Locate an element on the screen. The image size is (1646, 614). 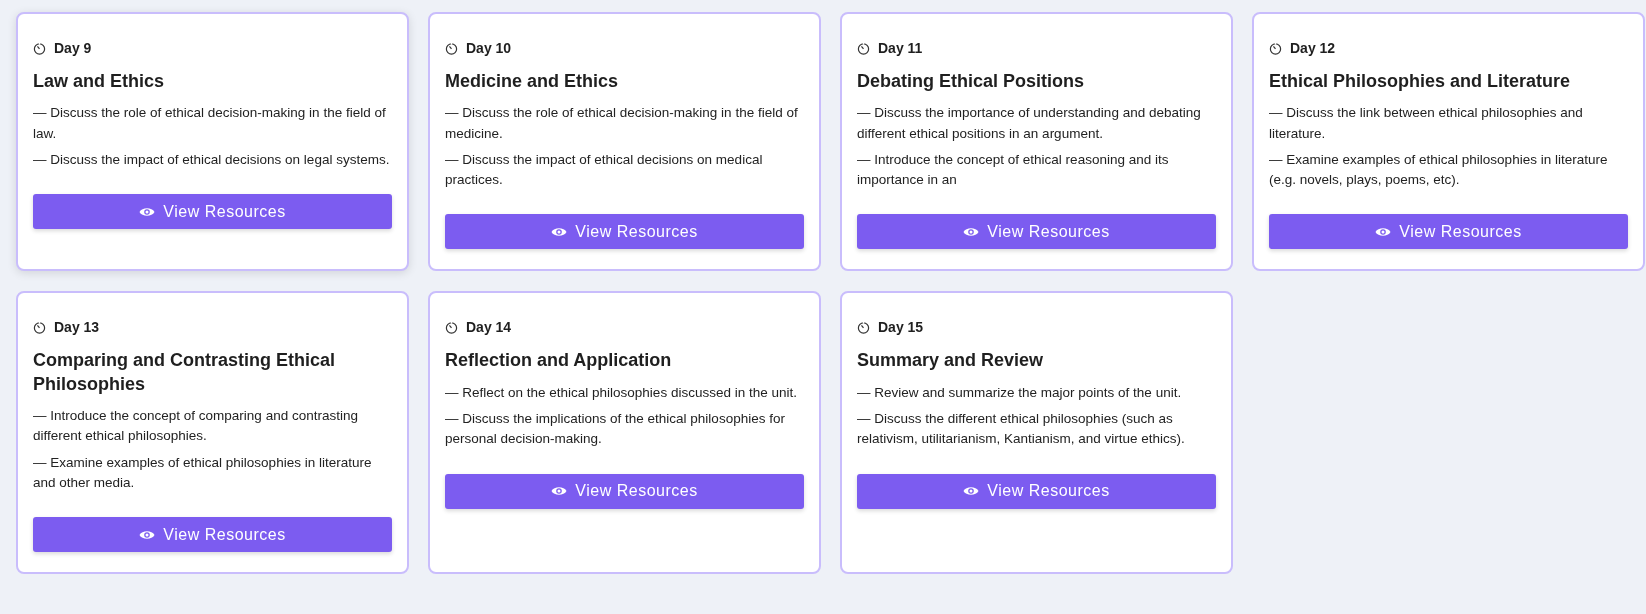
day-label: Day 10 is located at coordinates (489, 48).